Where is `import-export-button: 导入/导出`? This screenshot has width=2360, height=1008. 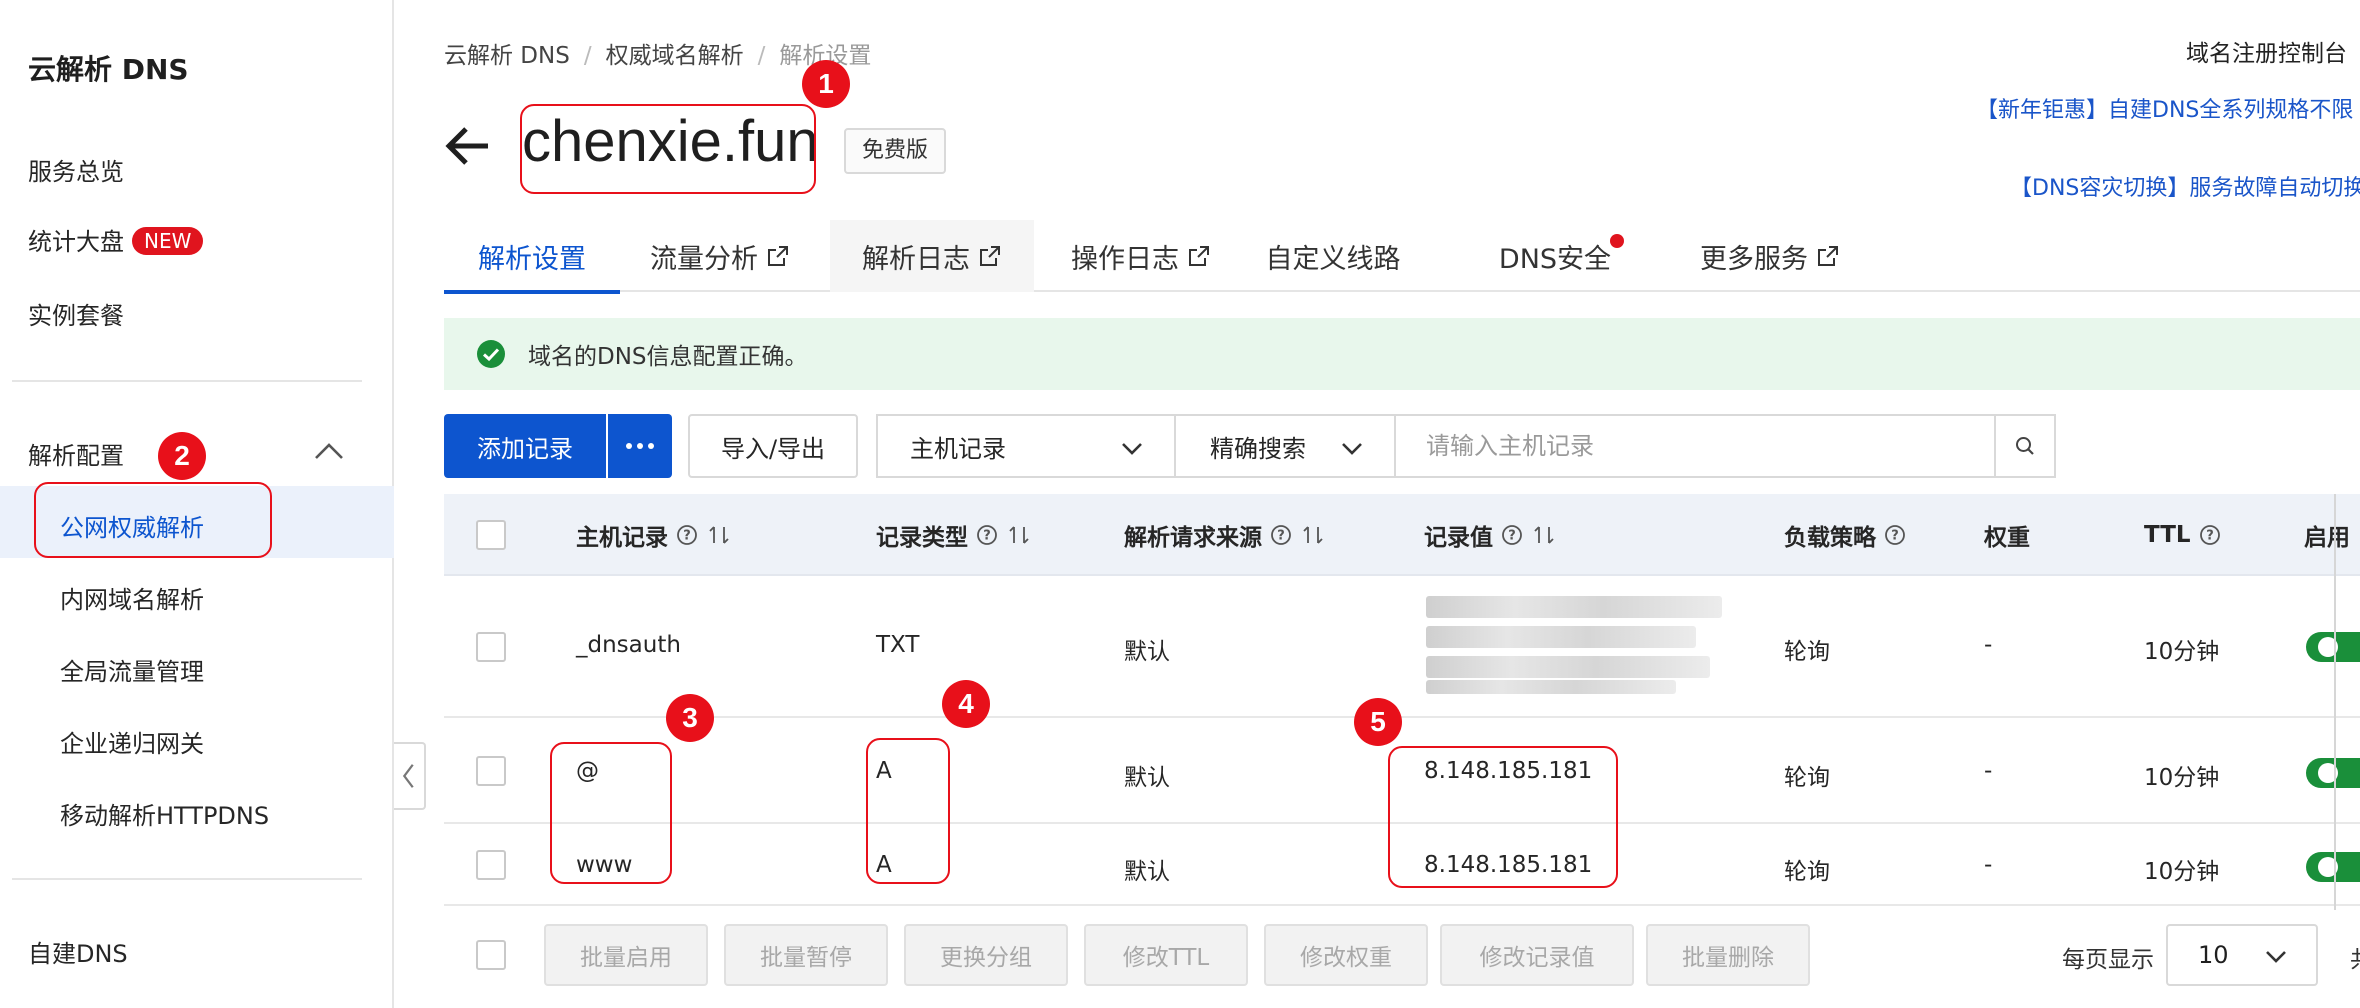
import-export-button: 导入/导出 is located at coordinates (773, 446).